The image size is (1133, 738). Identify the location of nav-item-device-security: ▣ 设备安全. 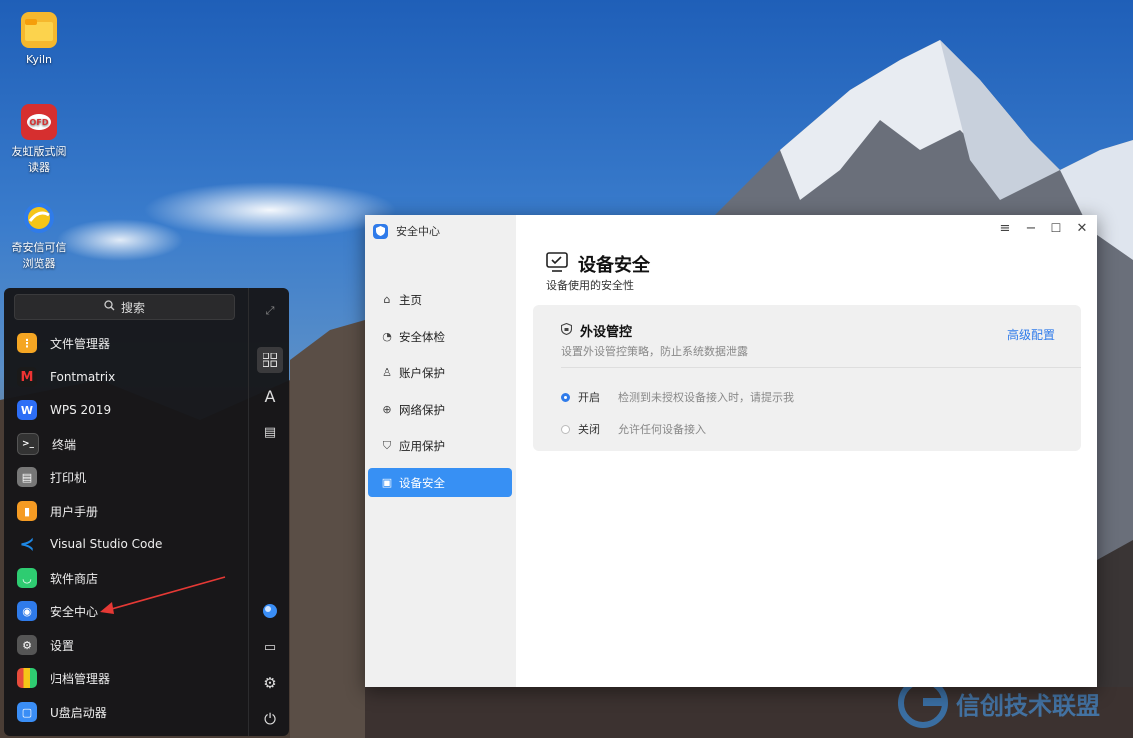
(440, 482).